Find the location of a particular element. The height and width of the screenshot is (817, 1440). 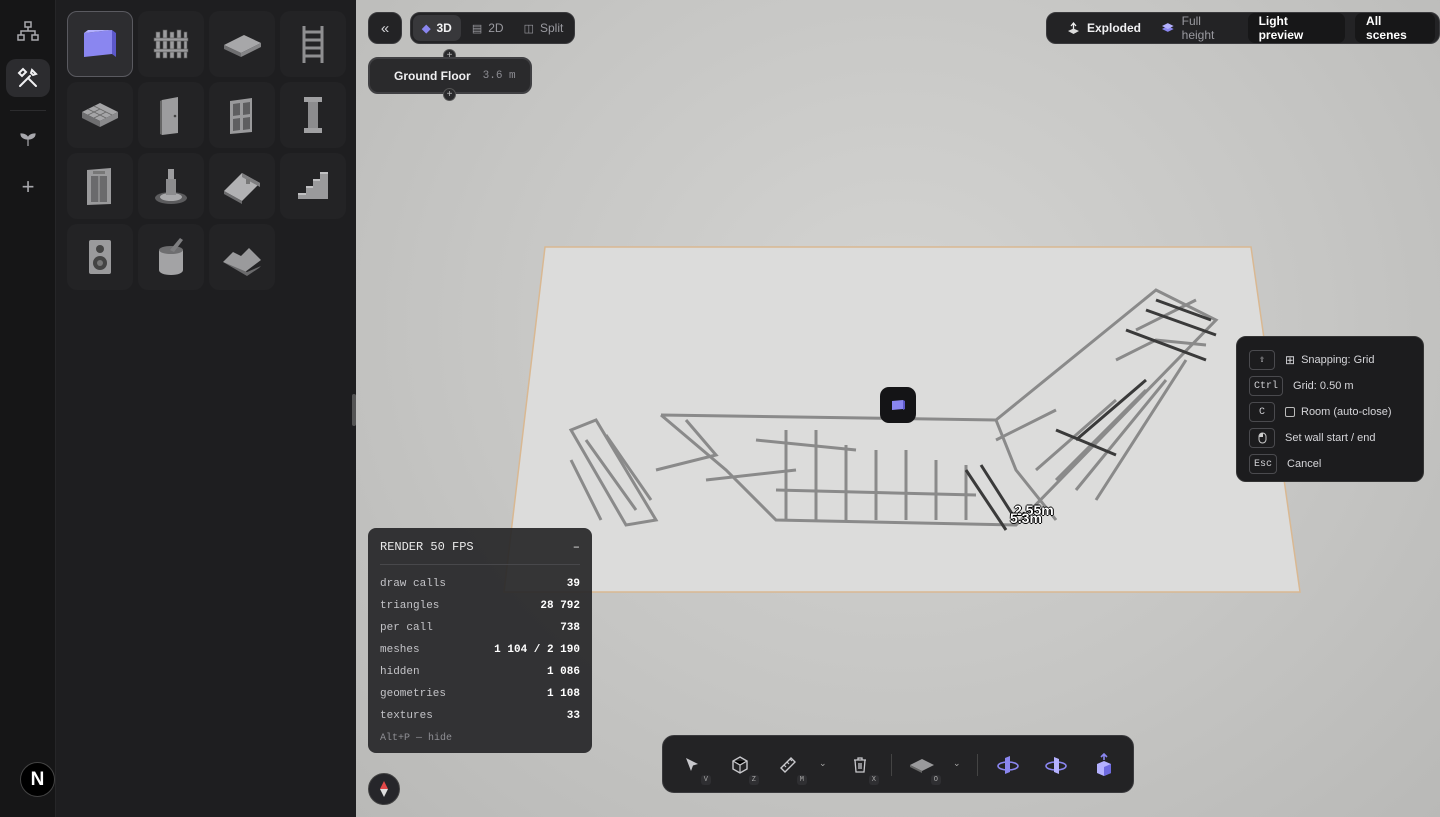

orbit-alt-icon is located at coordinates (1056, 765).